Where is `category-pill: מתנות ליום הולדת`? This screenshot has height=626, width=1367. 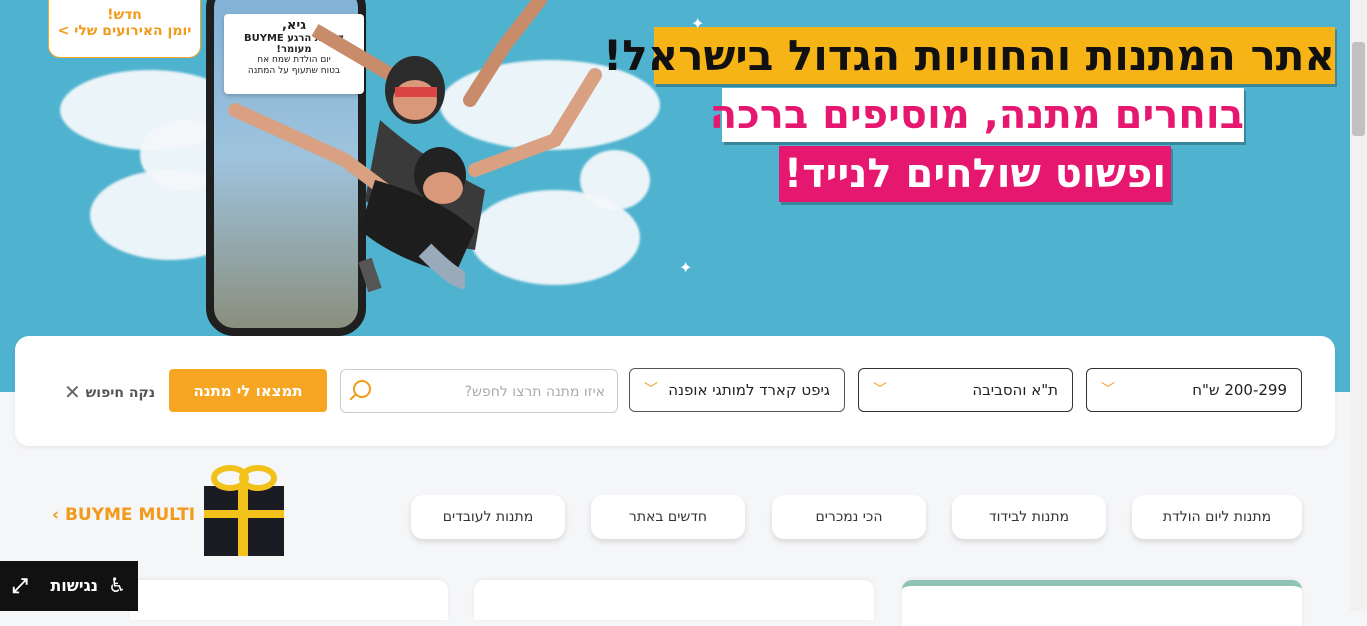
category-pill: מתנות ליום הולדת is located at coordinates (1217, 517).